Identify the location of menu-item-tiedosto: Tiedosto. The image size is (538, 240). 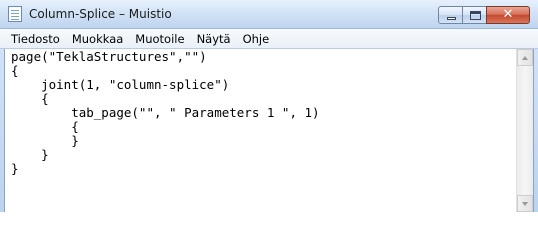
(35, 39).